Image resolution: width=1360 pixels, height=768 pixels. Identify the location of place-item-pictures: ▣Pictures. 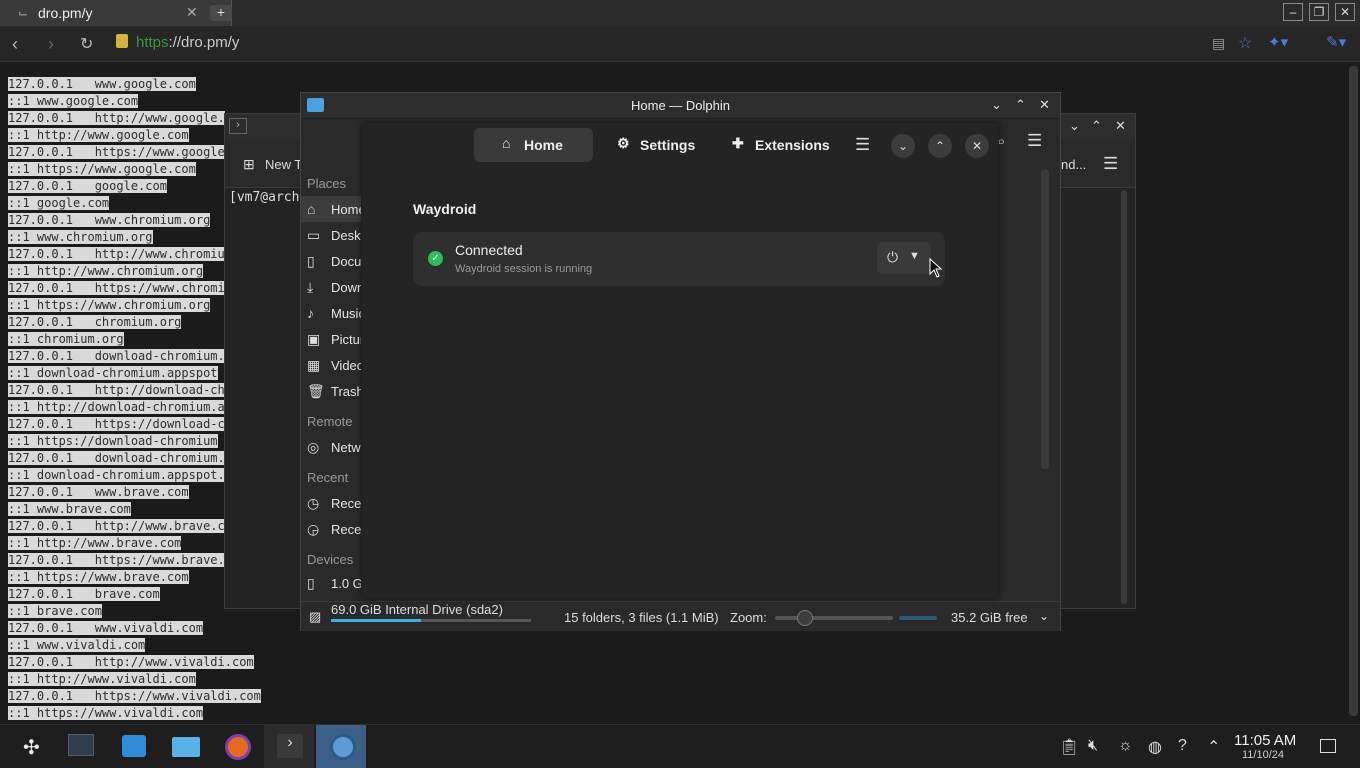
(331, 339).